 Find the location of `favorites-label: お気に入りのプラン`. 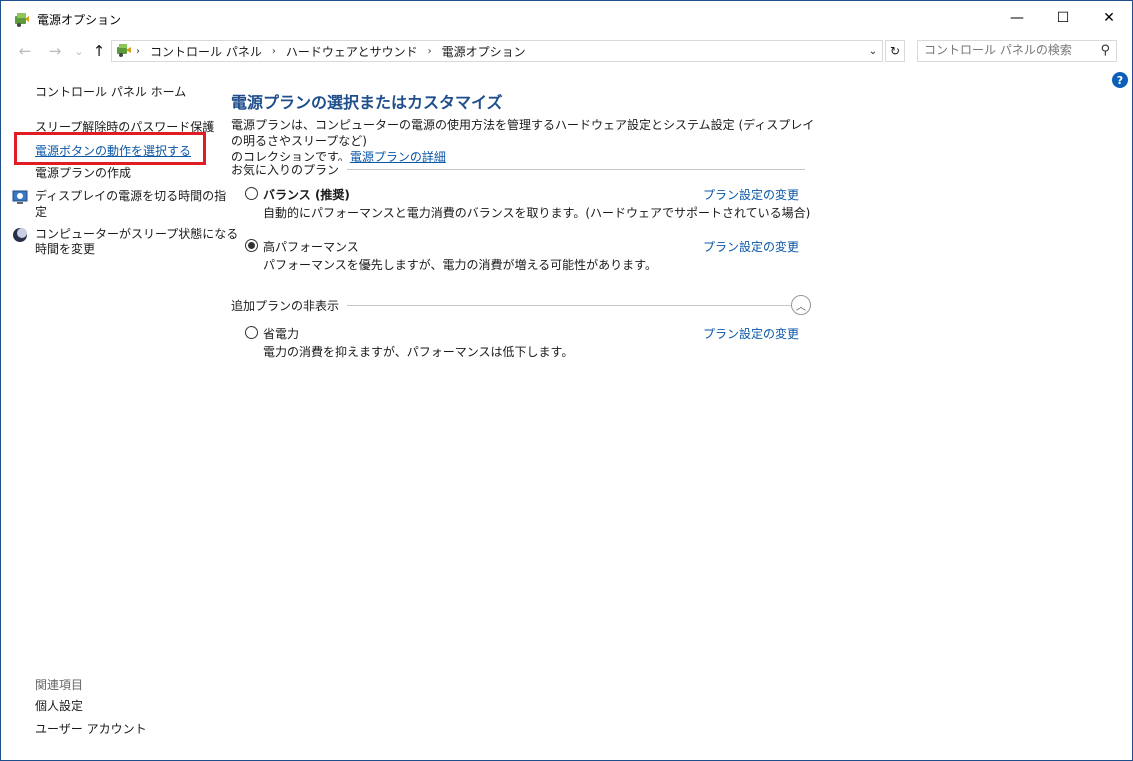

favorites-label: お気に入りのプラン is located at coordinates (289, 169).